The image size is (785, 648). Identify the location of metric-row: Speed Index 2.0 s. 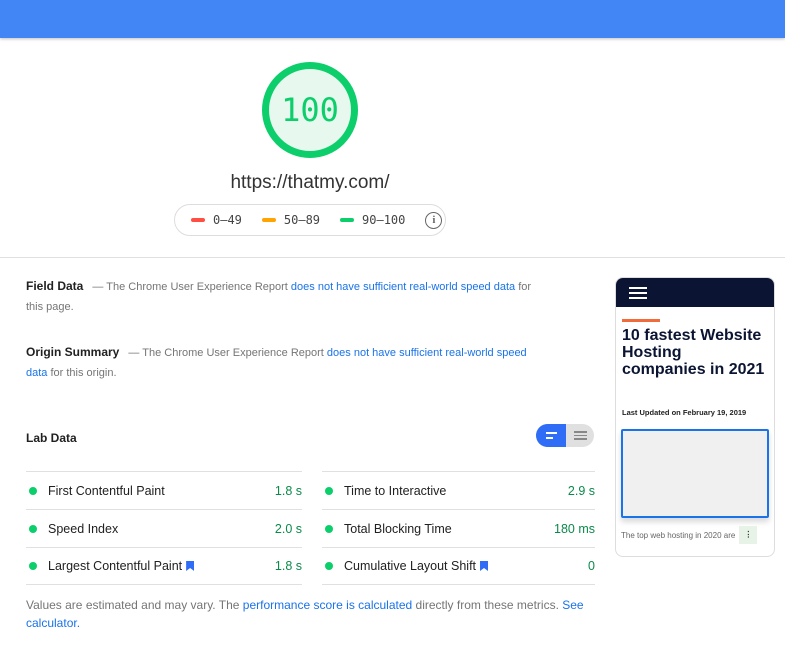
(164, 528).